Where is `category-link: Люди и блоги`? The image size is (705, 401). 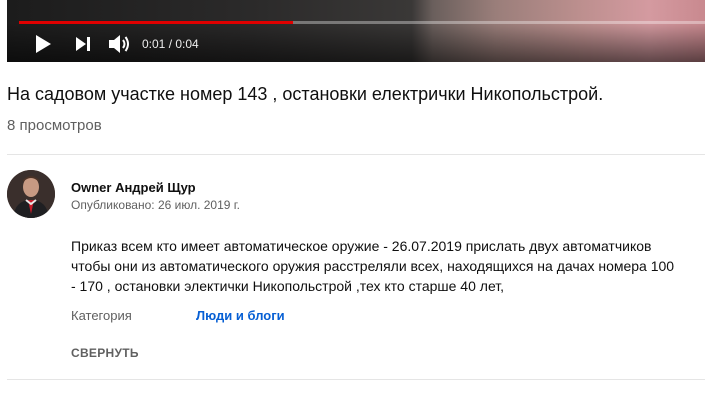
category-link: Люди и блоги is located at coordinates (240, 315).